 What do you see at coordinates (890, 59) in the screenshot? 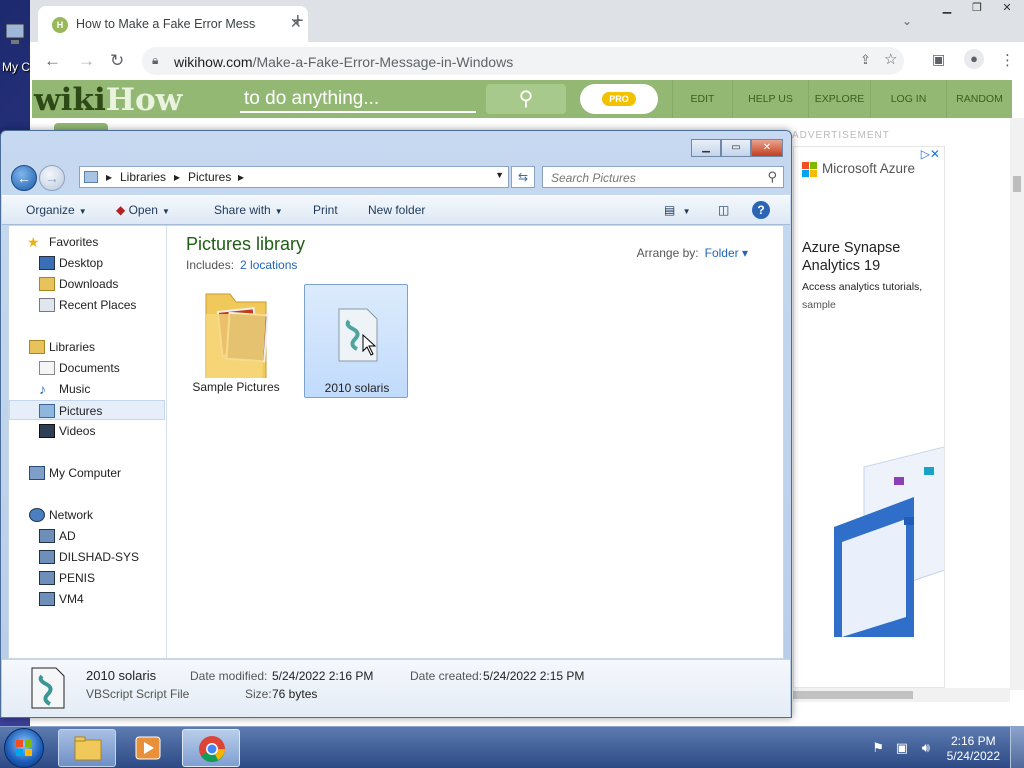
I see `bookmark-star-icon: ☆` at bounding box center [890, 59].